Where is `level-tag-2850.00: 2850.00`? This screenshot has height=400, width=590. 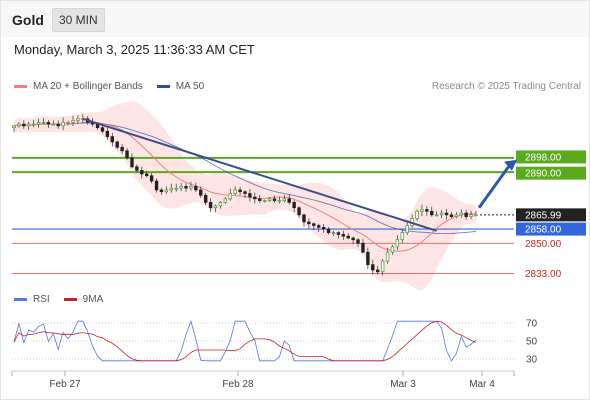 level-tag-2850.00: 2850.00 is located at coordinates (543, 244).